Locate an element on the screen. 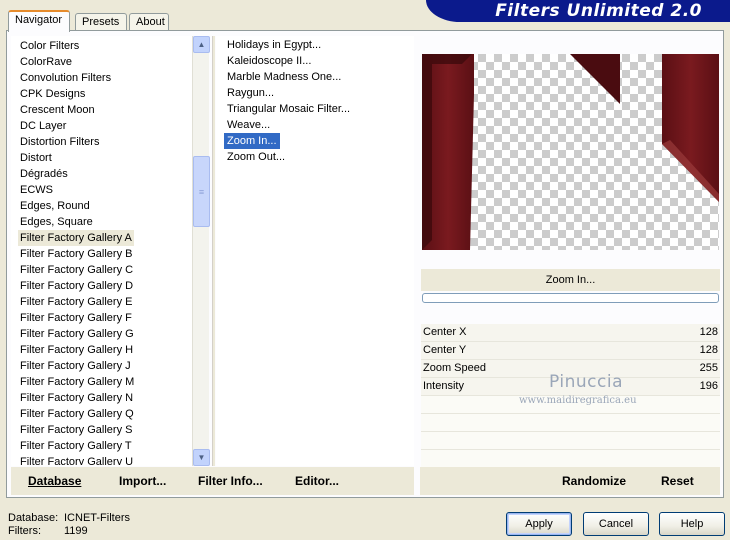  database-label: Database is located at coordinates (55, 481).